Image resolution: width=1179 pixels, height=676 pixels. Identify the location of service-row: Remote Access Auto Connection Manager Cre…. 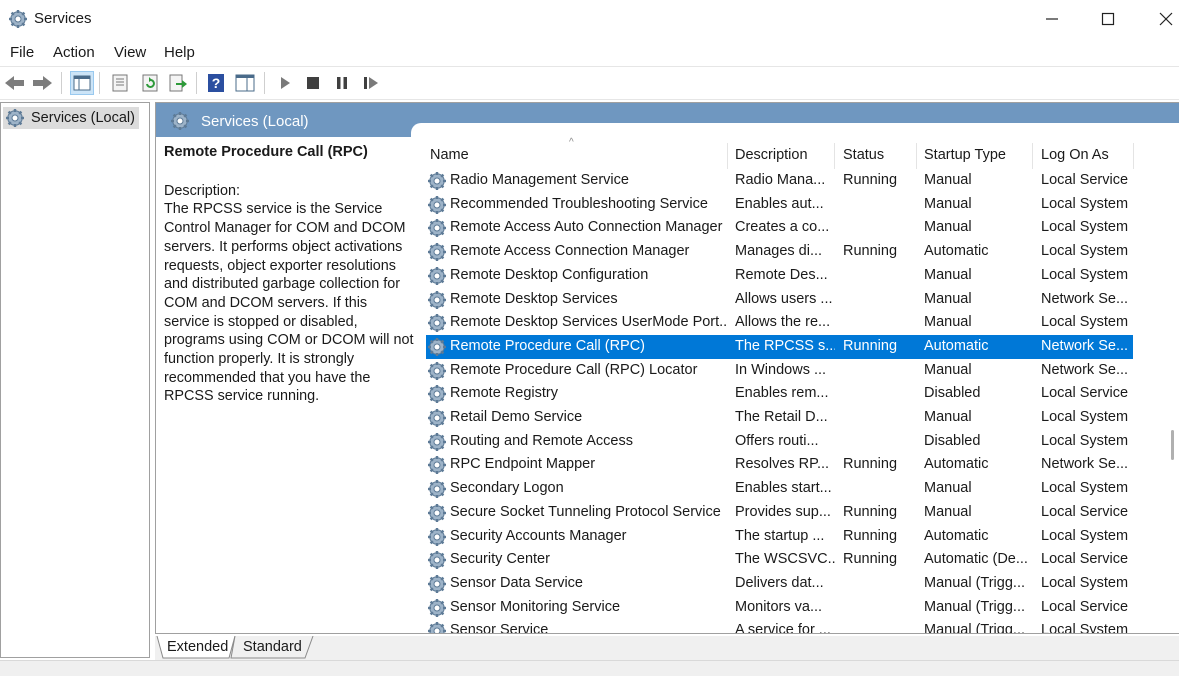
(779, 228).